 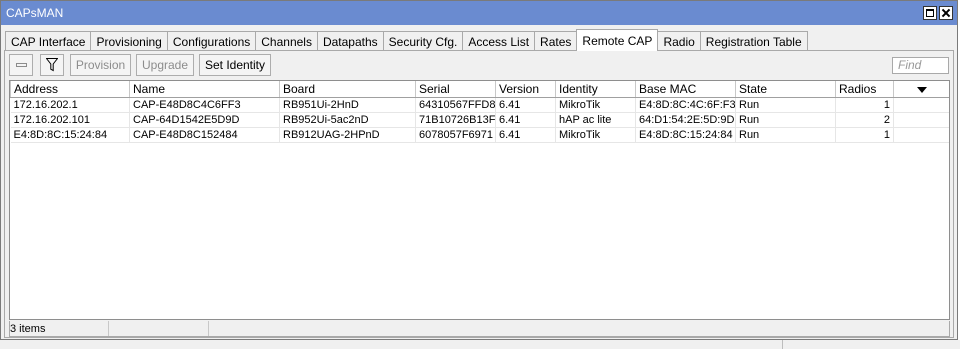 What do you see at coordinates (479, 329) in the screenshot?
I see `status-bar: 3 items` at bounding box center [479, 329].